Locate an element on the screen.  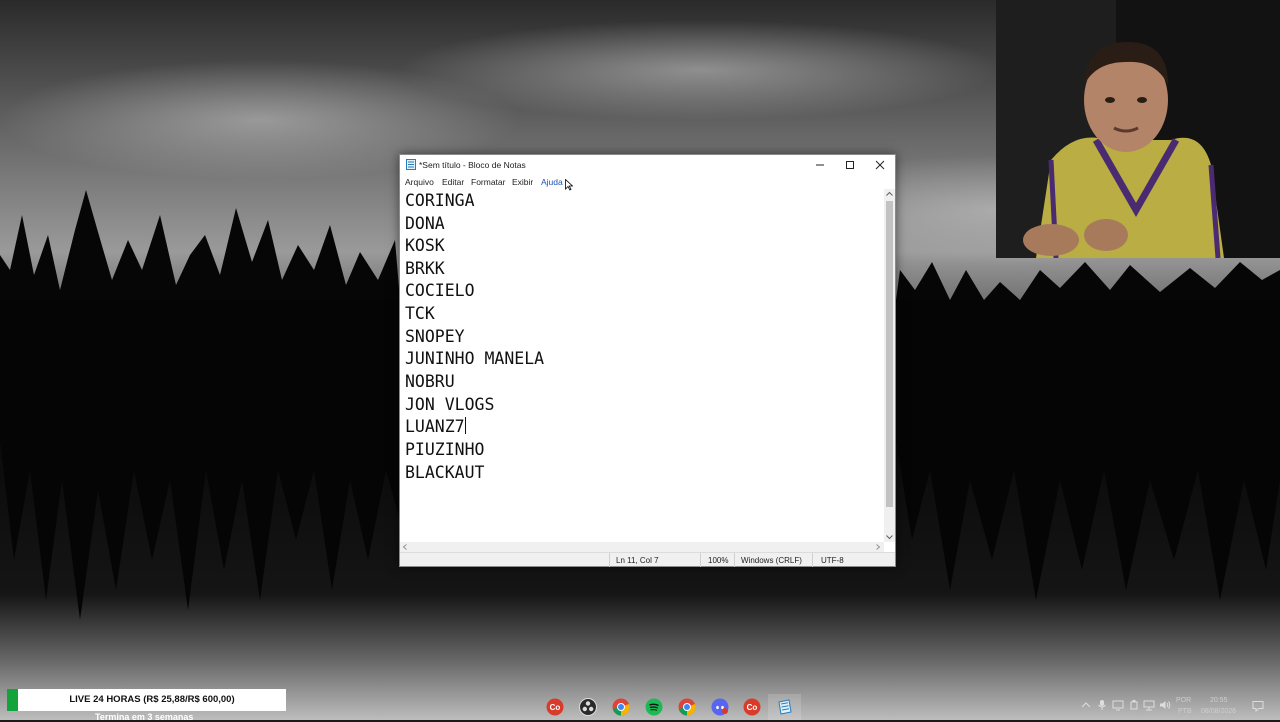
text-caret is located at coordinates (465, 425).